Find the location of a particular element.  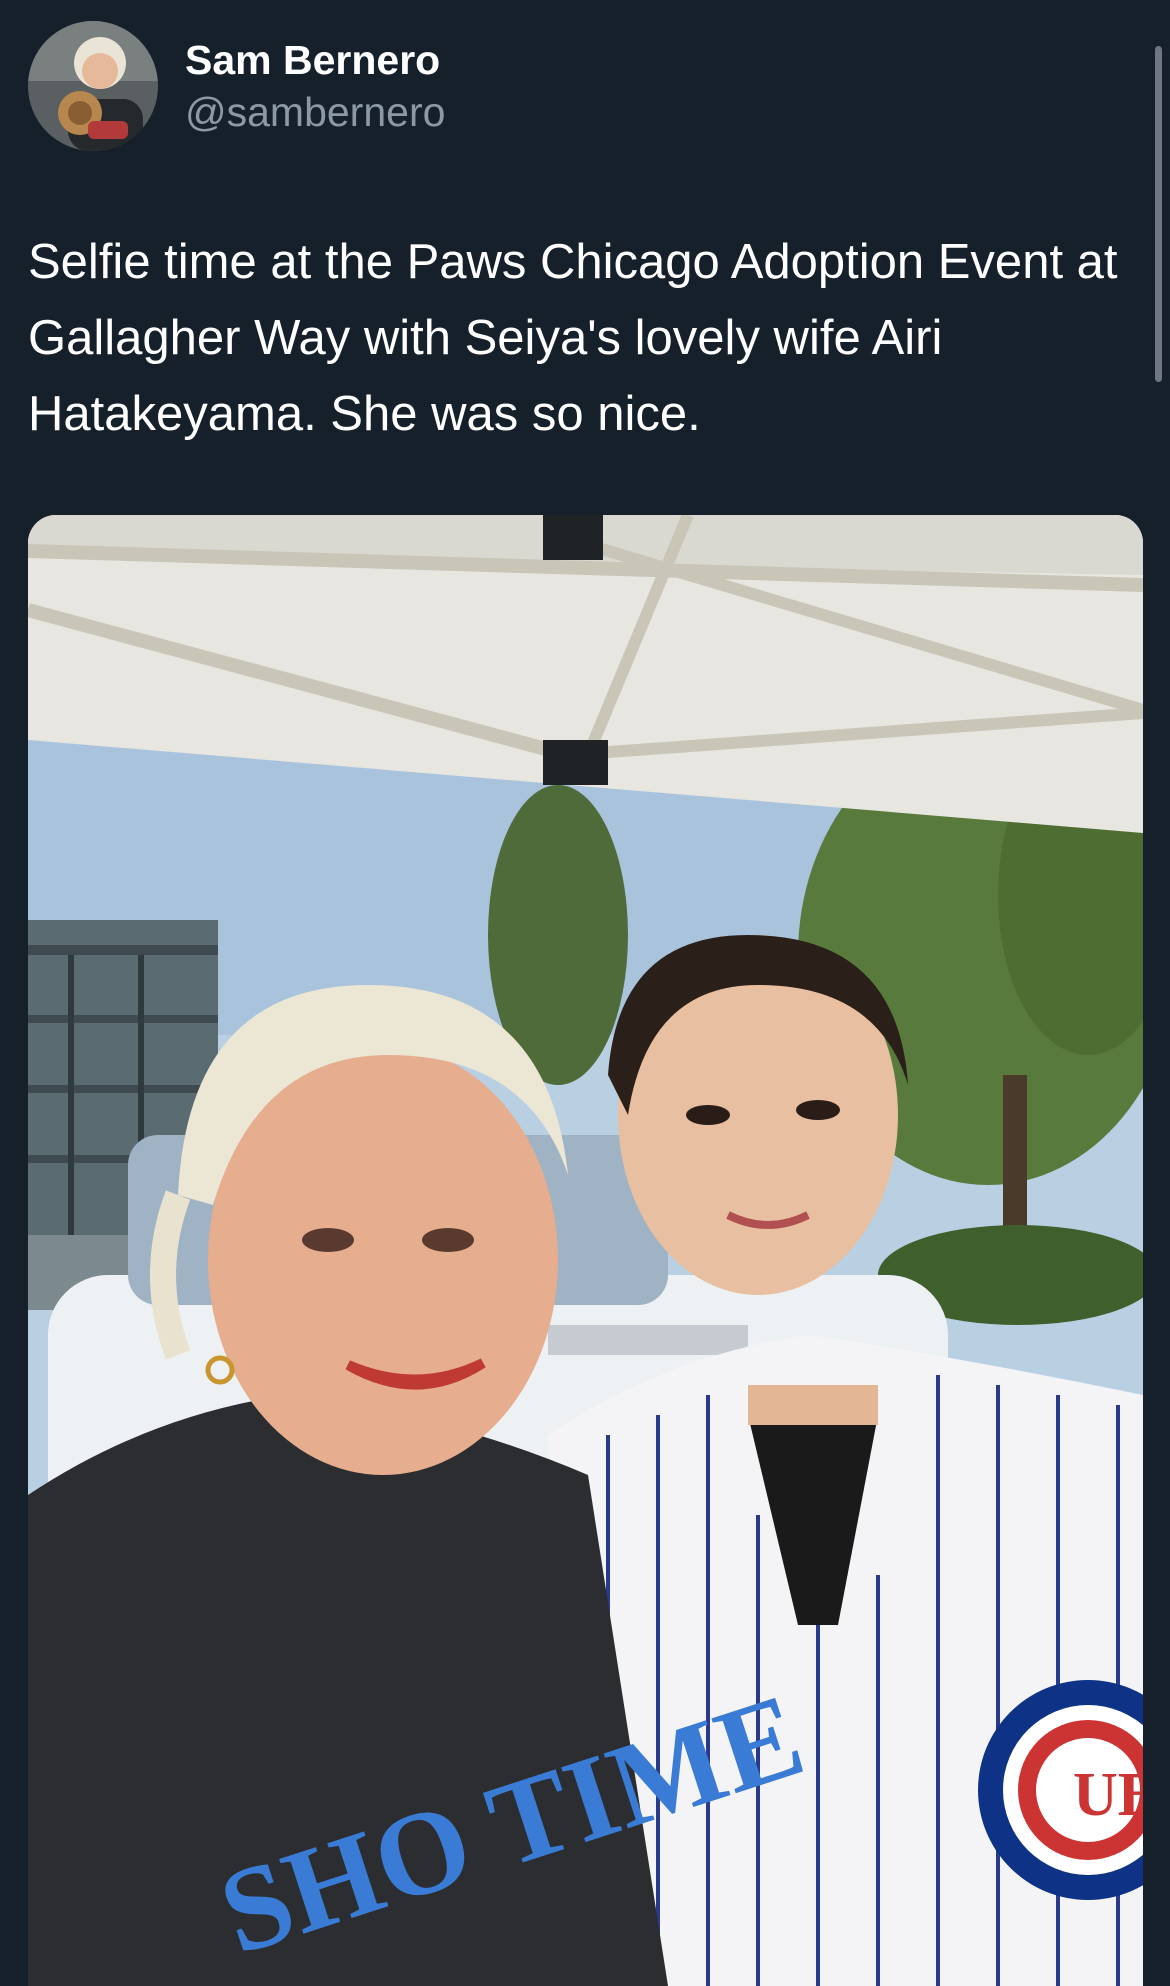

car-grille is located at coordinates (648, 1340).